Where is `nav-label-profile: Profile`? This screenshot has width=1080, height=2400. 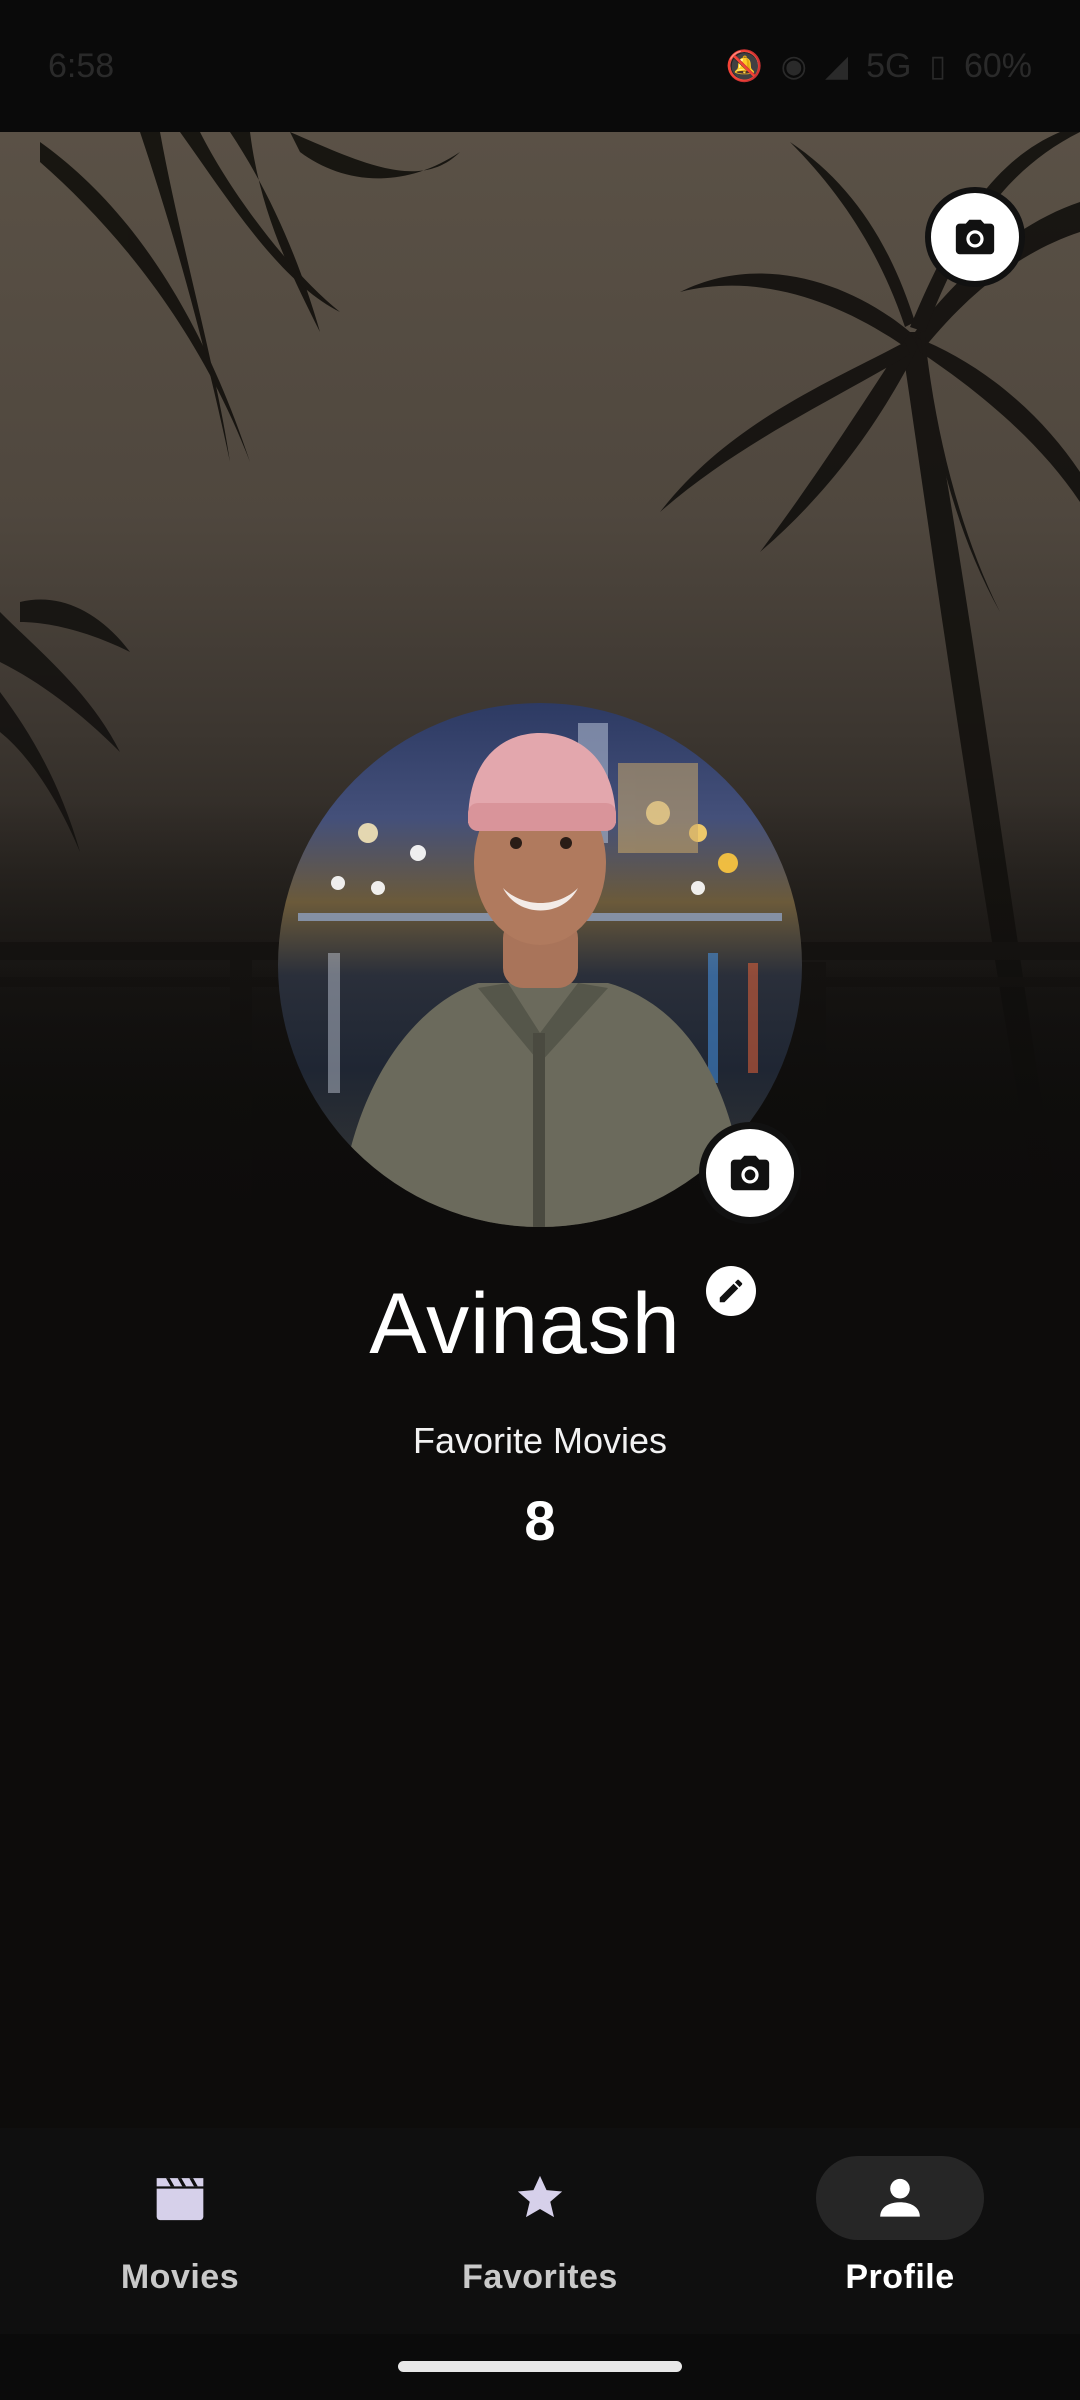
nav-label-profile: Profile is located at coordinates (900, 2277).